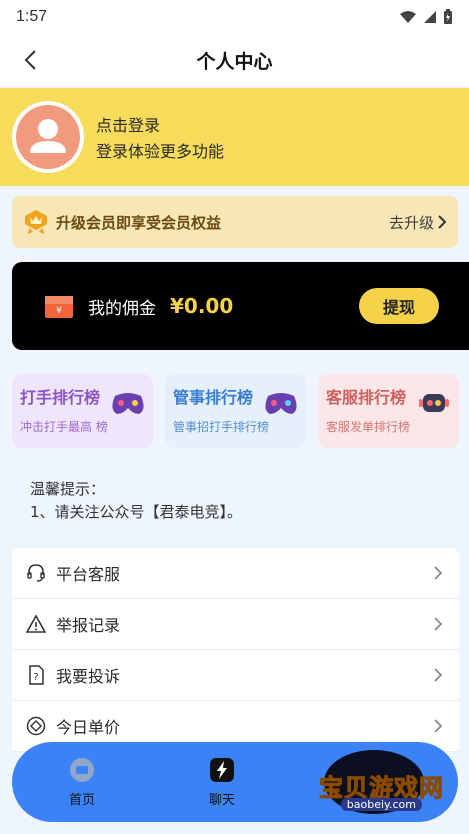 This screenshot has width=469, height=834. What do you see at coordinates (235, 573) in the screenshot?
I see `menu-item-support: 平台客服` at bounding box center [235, 573].